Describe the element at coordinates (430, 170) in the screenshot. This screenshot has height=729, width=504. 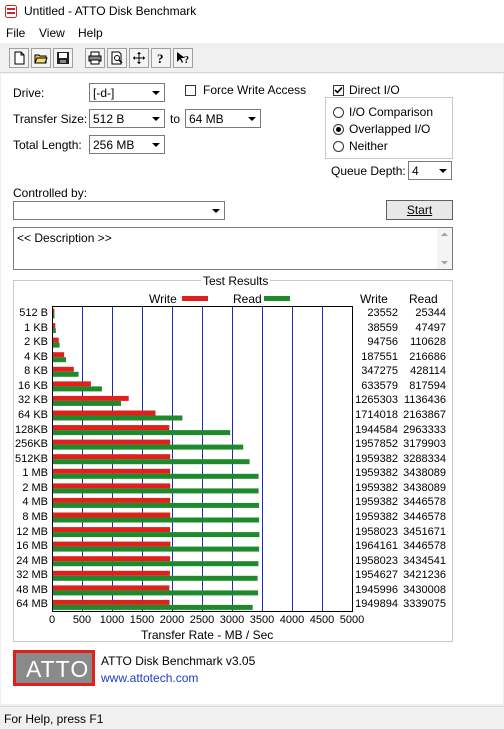
I see `queue-depth-select: 4` at that location.